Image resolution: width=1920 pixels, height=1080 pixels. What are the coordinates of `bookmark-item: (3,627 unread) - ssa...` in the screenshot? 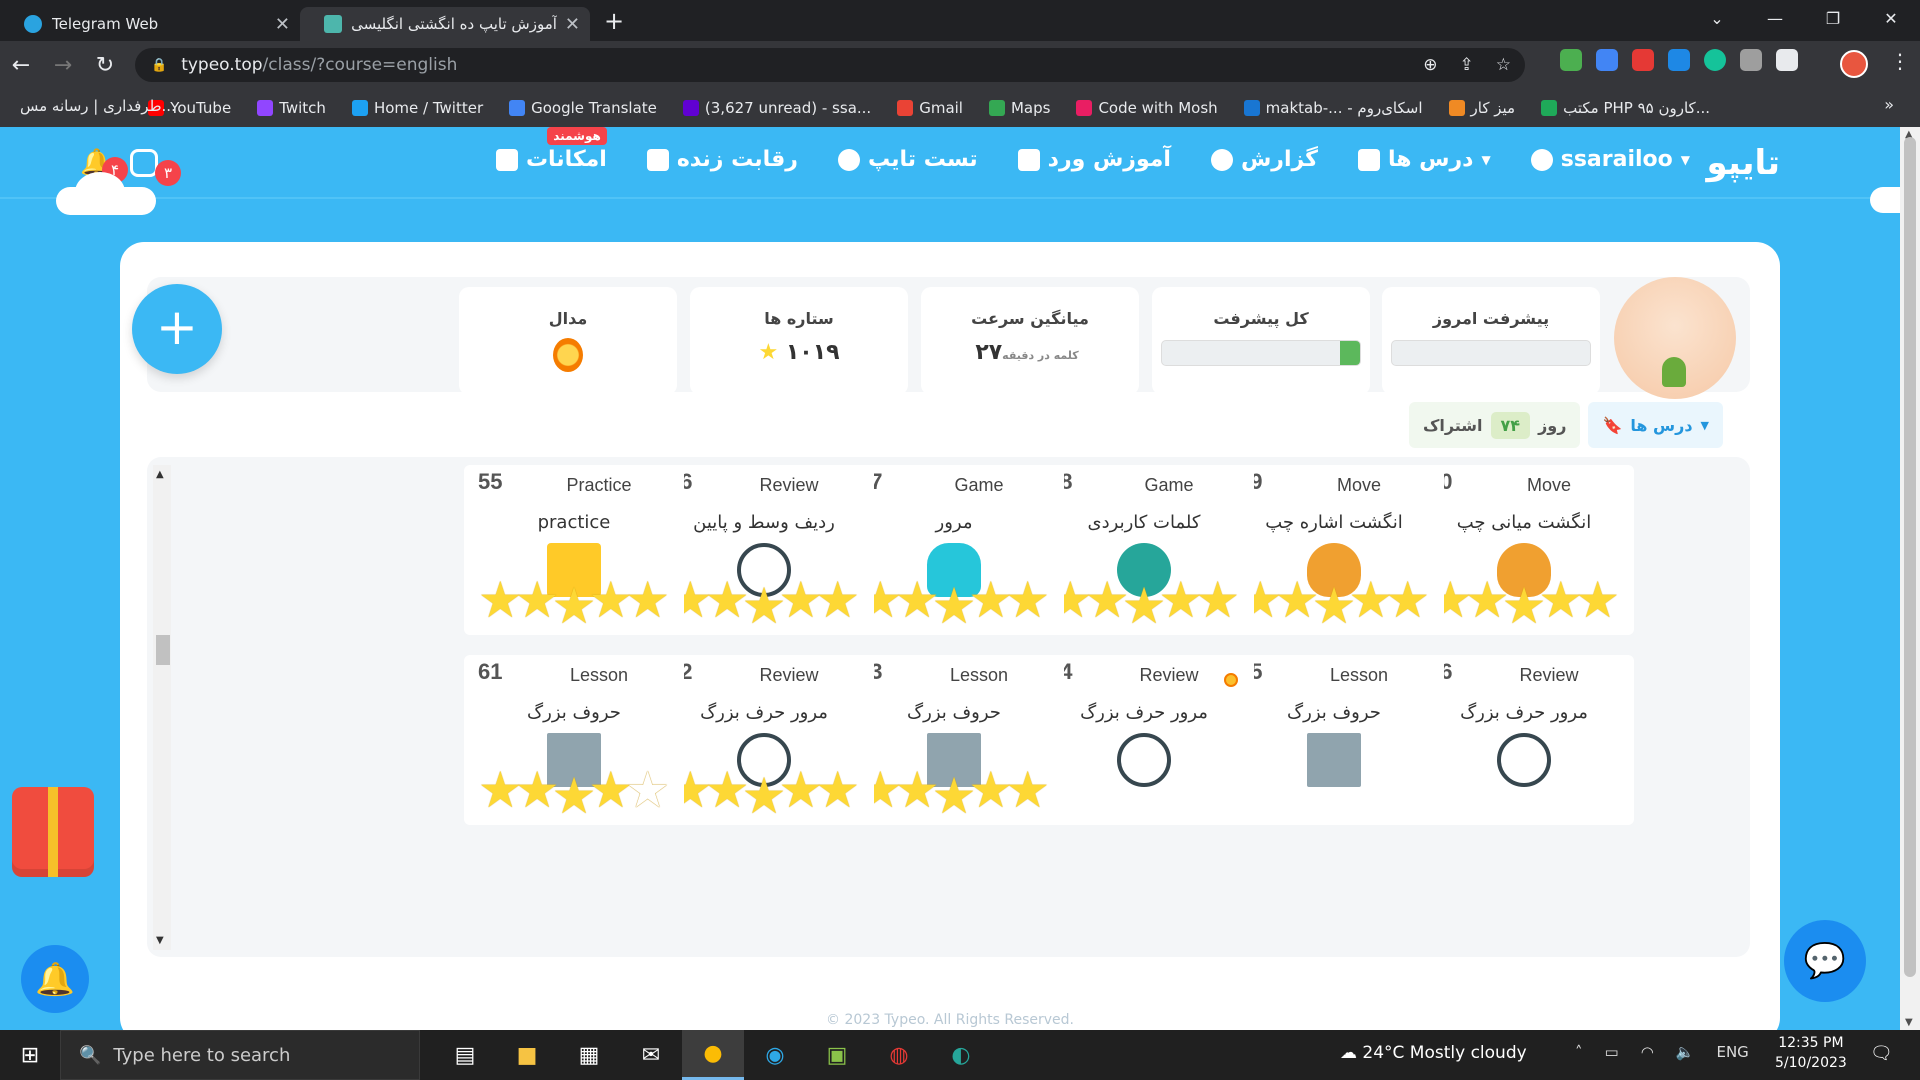 It's located at (773, 108).